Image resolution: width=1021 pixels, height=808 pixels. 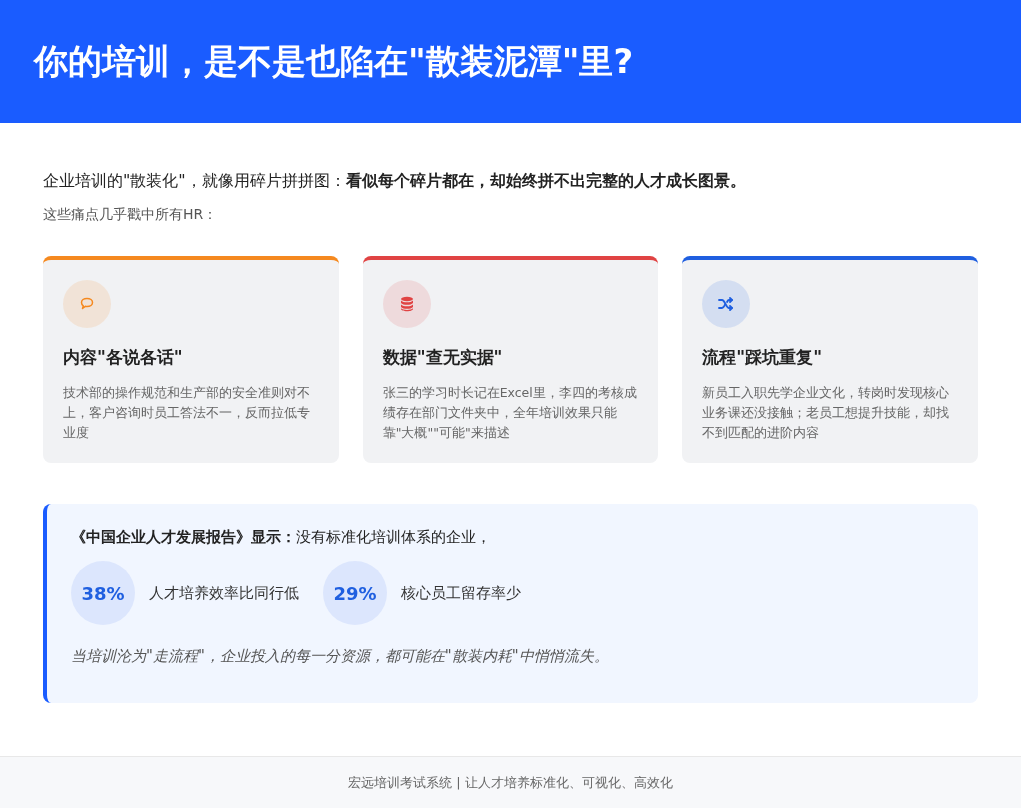 I want to click on shuffle-icon, so click(x=726, y=304).